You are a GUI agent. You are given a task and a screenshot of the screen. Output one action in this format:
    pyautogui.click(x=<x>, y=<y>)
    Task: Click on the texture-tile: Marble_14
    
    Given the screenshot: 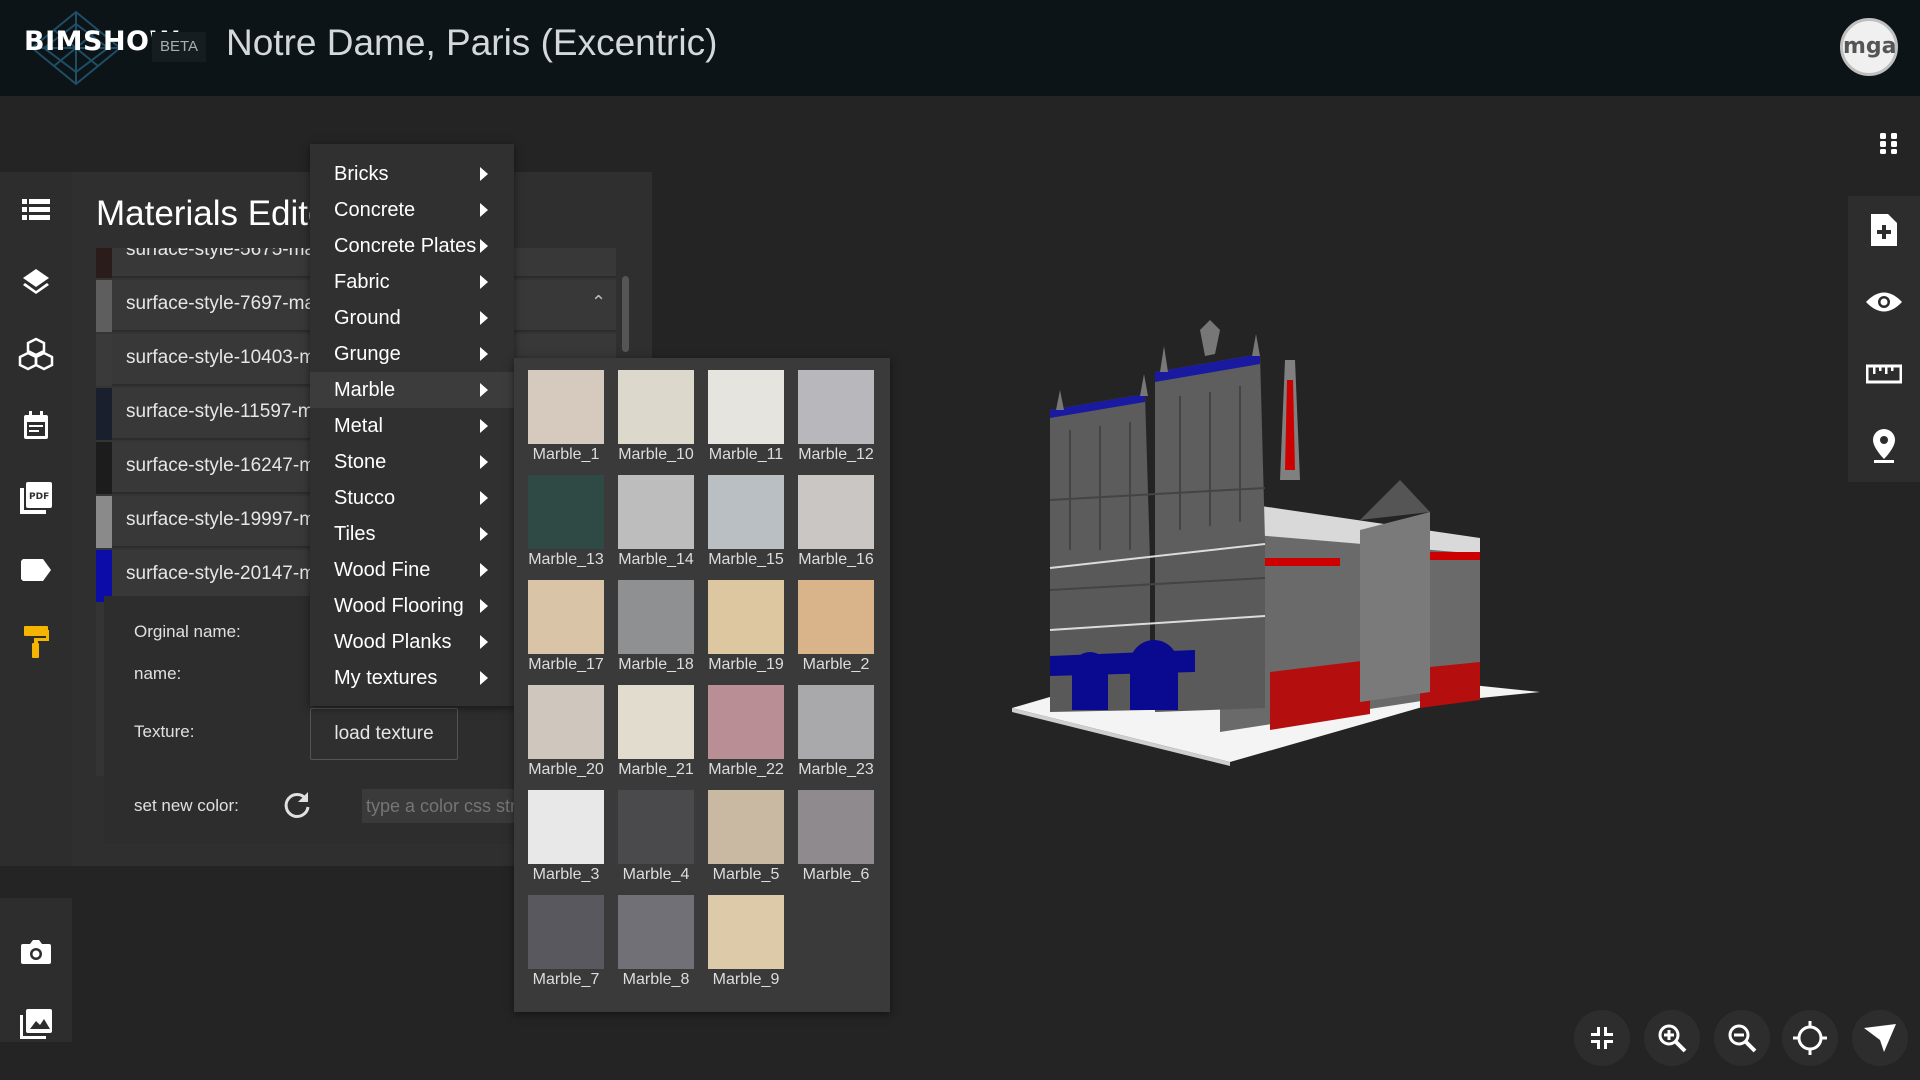 What is the action you would take?
    pyautogui.click(x=656, y=515)
    